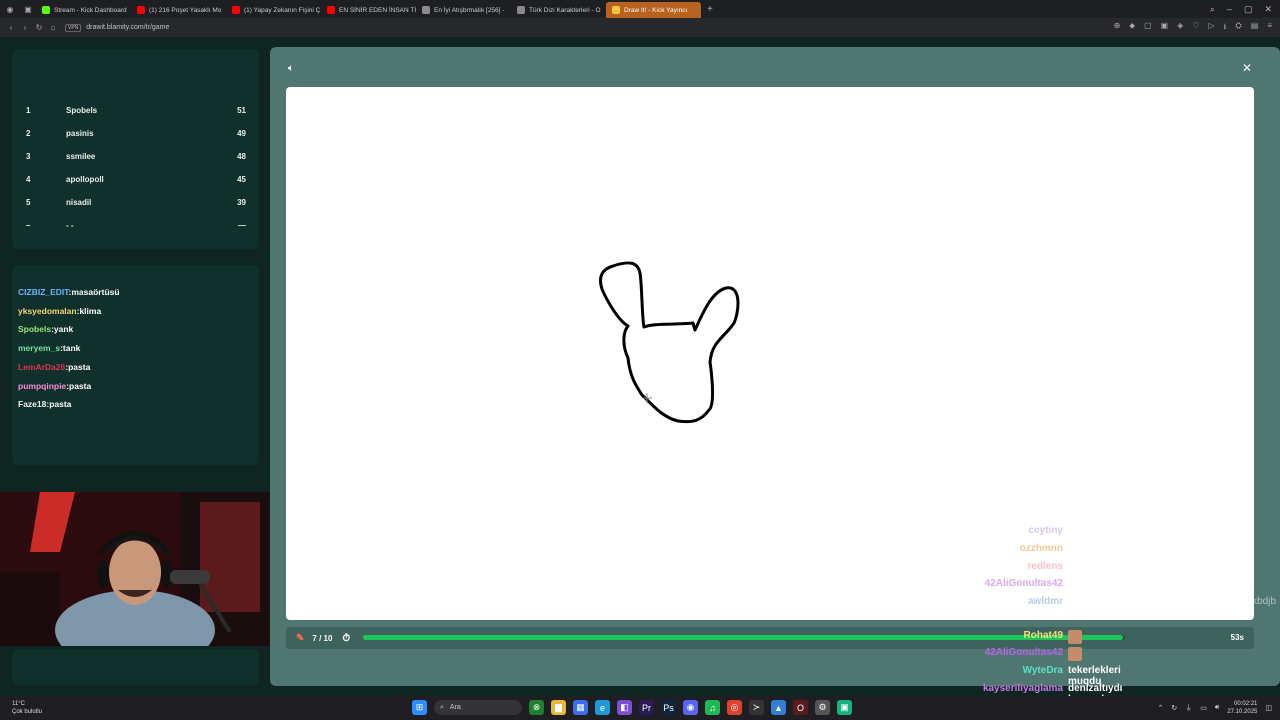  Describe the element at coordinates (28, 156) in the screenshot. I see `leaderboard-rank: 3` at that location.